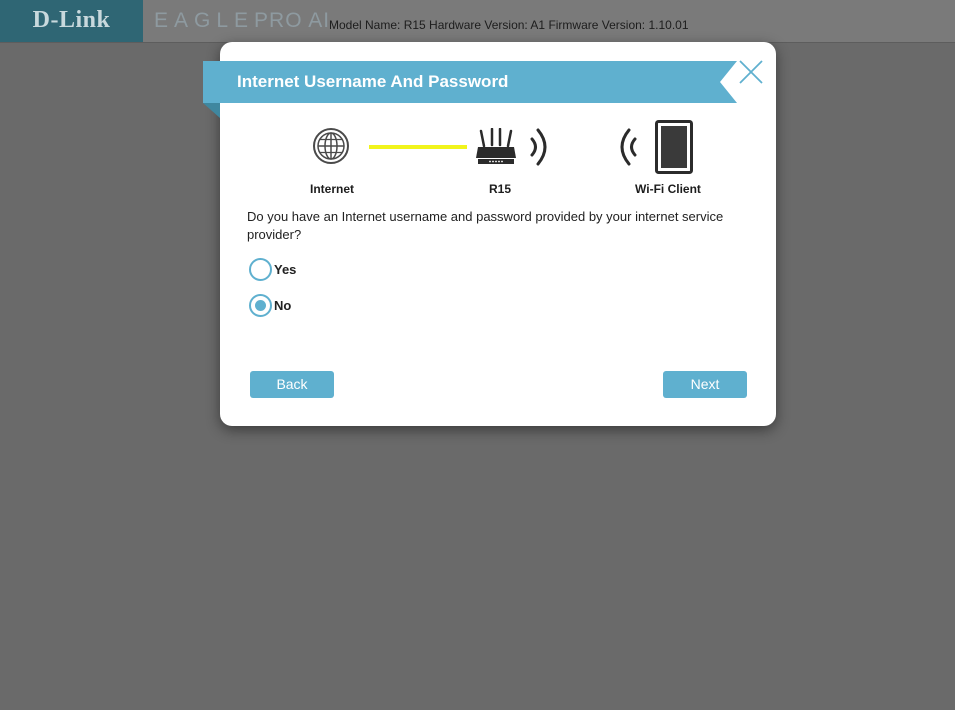 This screenshot has height=710, width=955. I want to click on tablet-icon, so click(674, 147).